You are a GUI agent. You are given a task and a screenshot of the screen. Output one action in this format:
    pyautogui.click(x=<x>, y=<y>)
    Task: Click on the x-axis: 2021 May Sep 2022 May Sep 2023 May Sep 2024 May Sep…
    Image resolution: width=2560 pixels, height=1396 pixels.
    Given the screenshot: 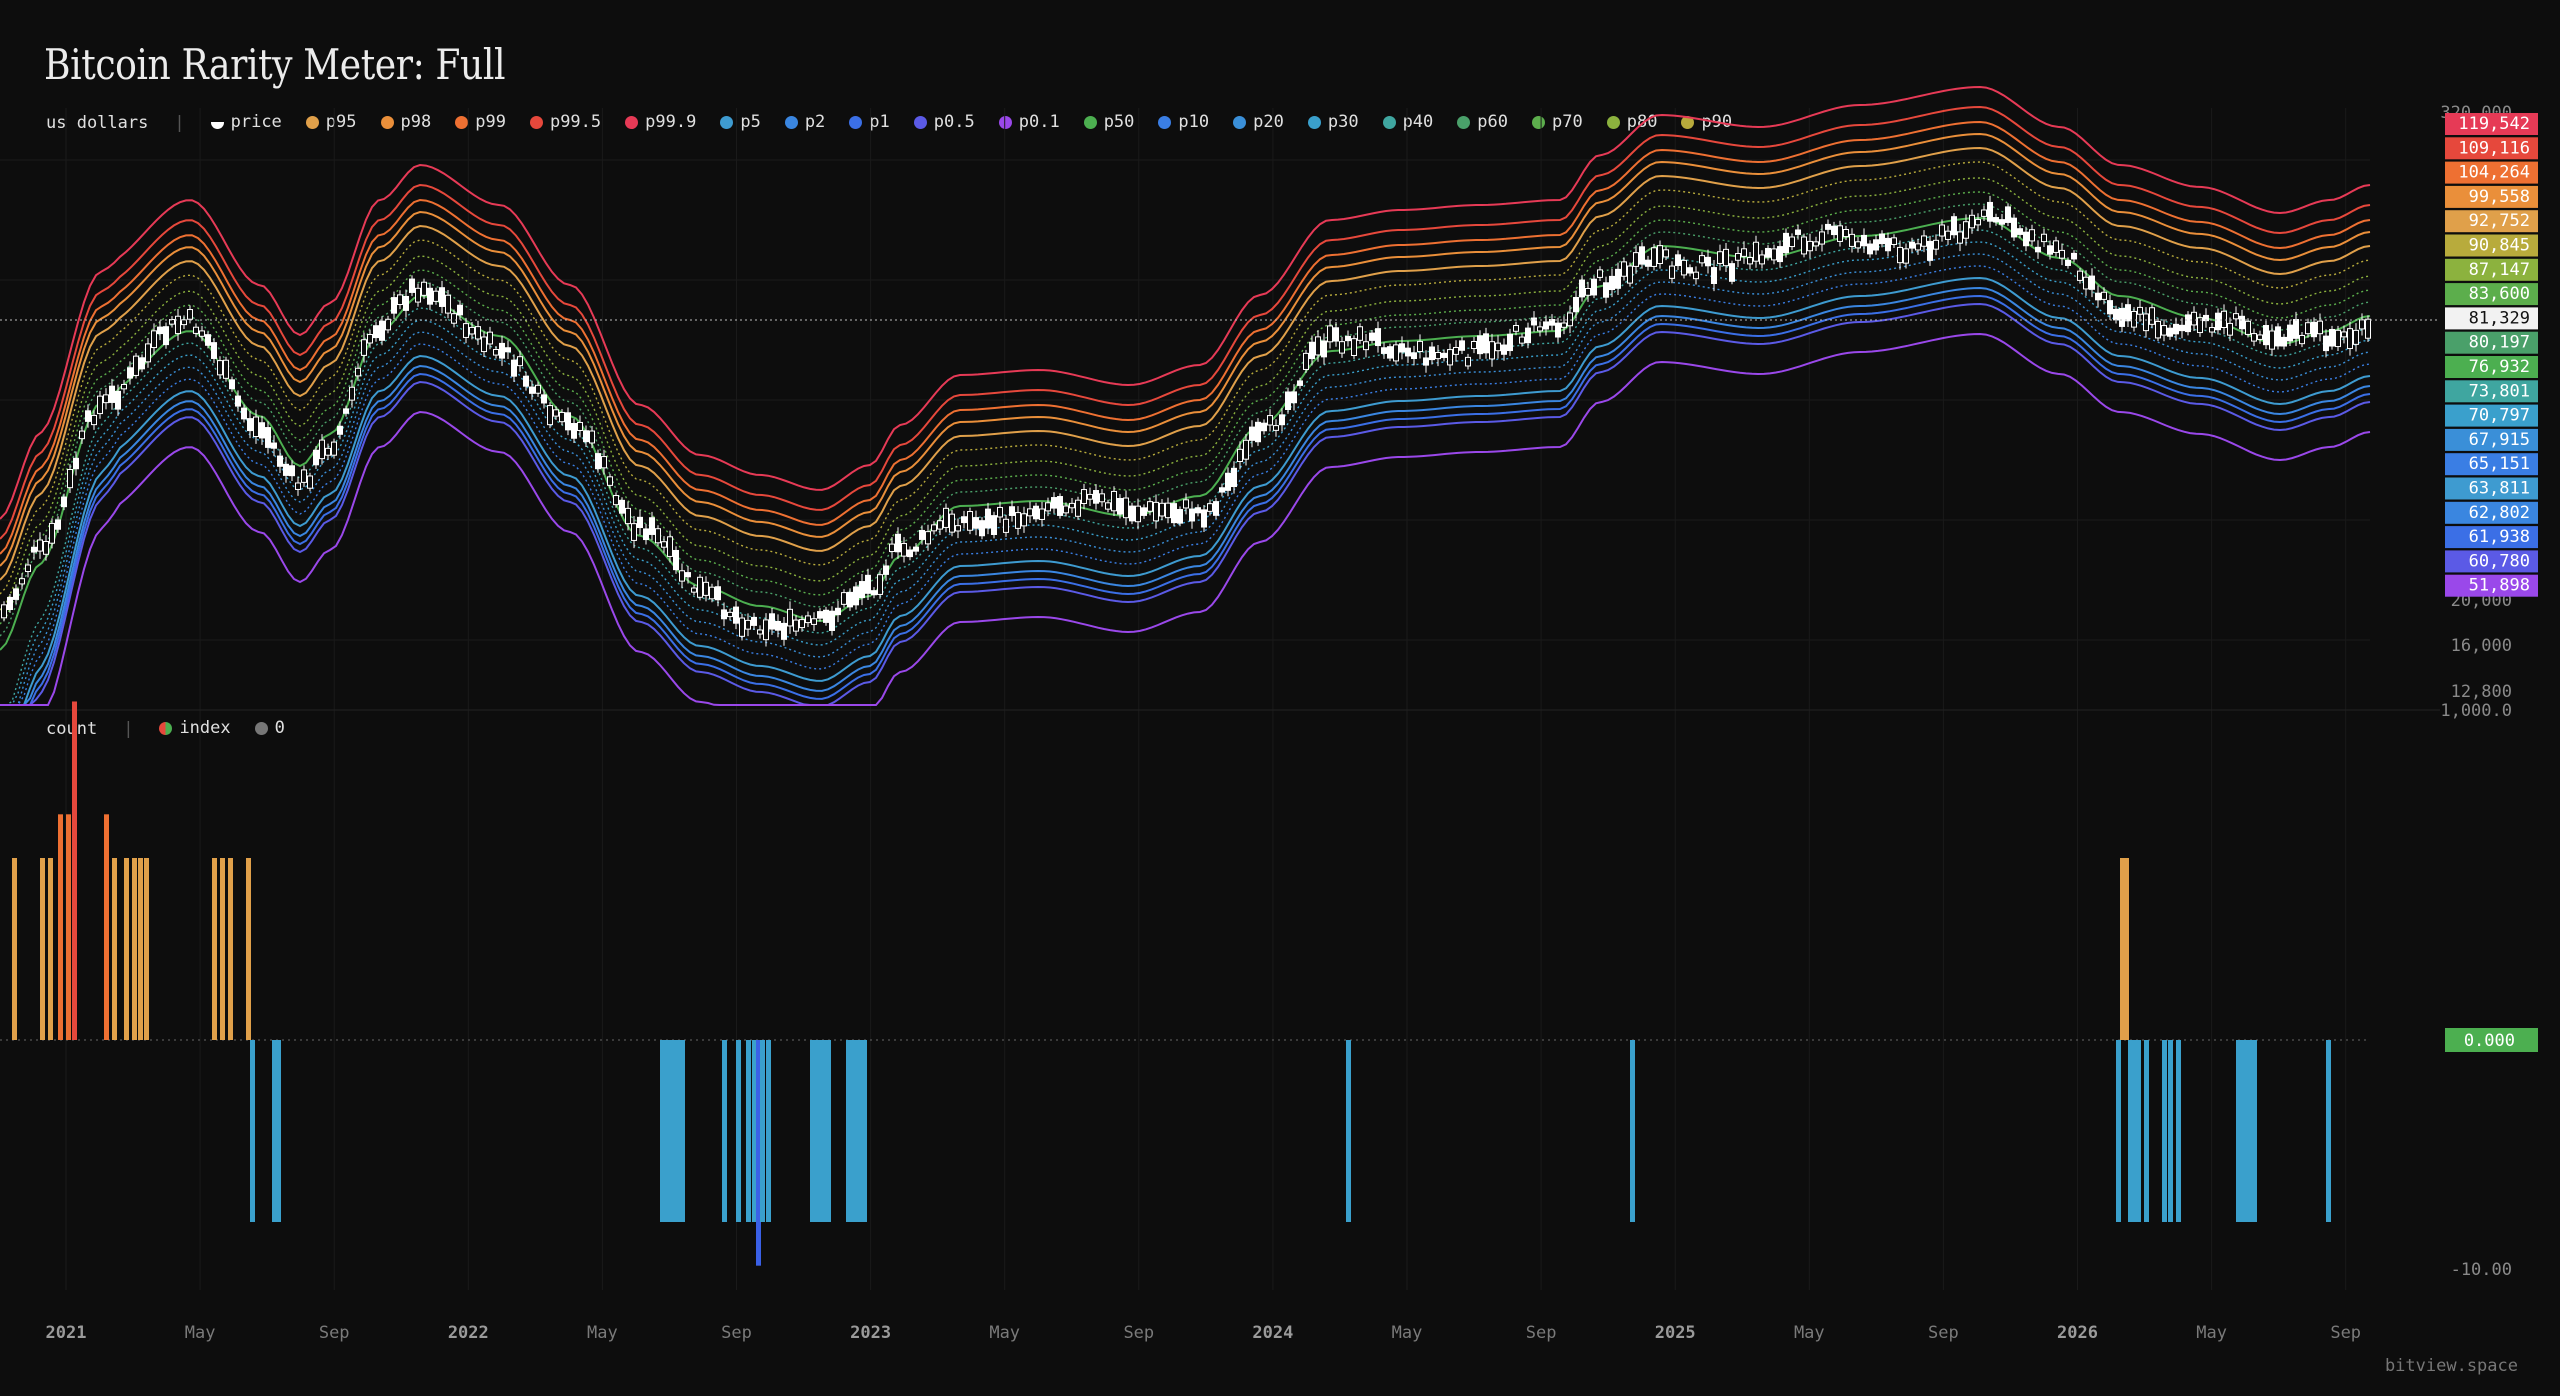 What is the action you would take?
    pyautogui.click(x=1204, y=1333)
    